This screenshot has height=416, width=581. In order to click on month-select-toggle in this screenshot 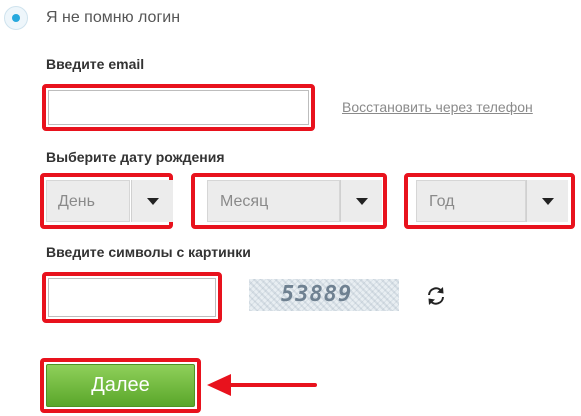, I will do `click(361, 201)`.